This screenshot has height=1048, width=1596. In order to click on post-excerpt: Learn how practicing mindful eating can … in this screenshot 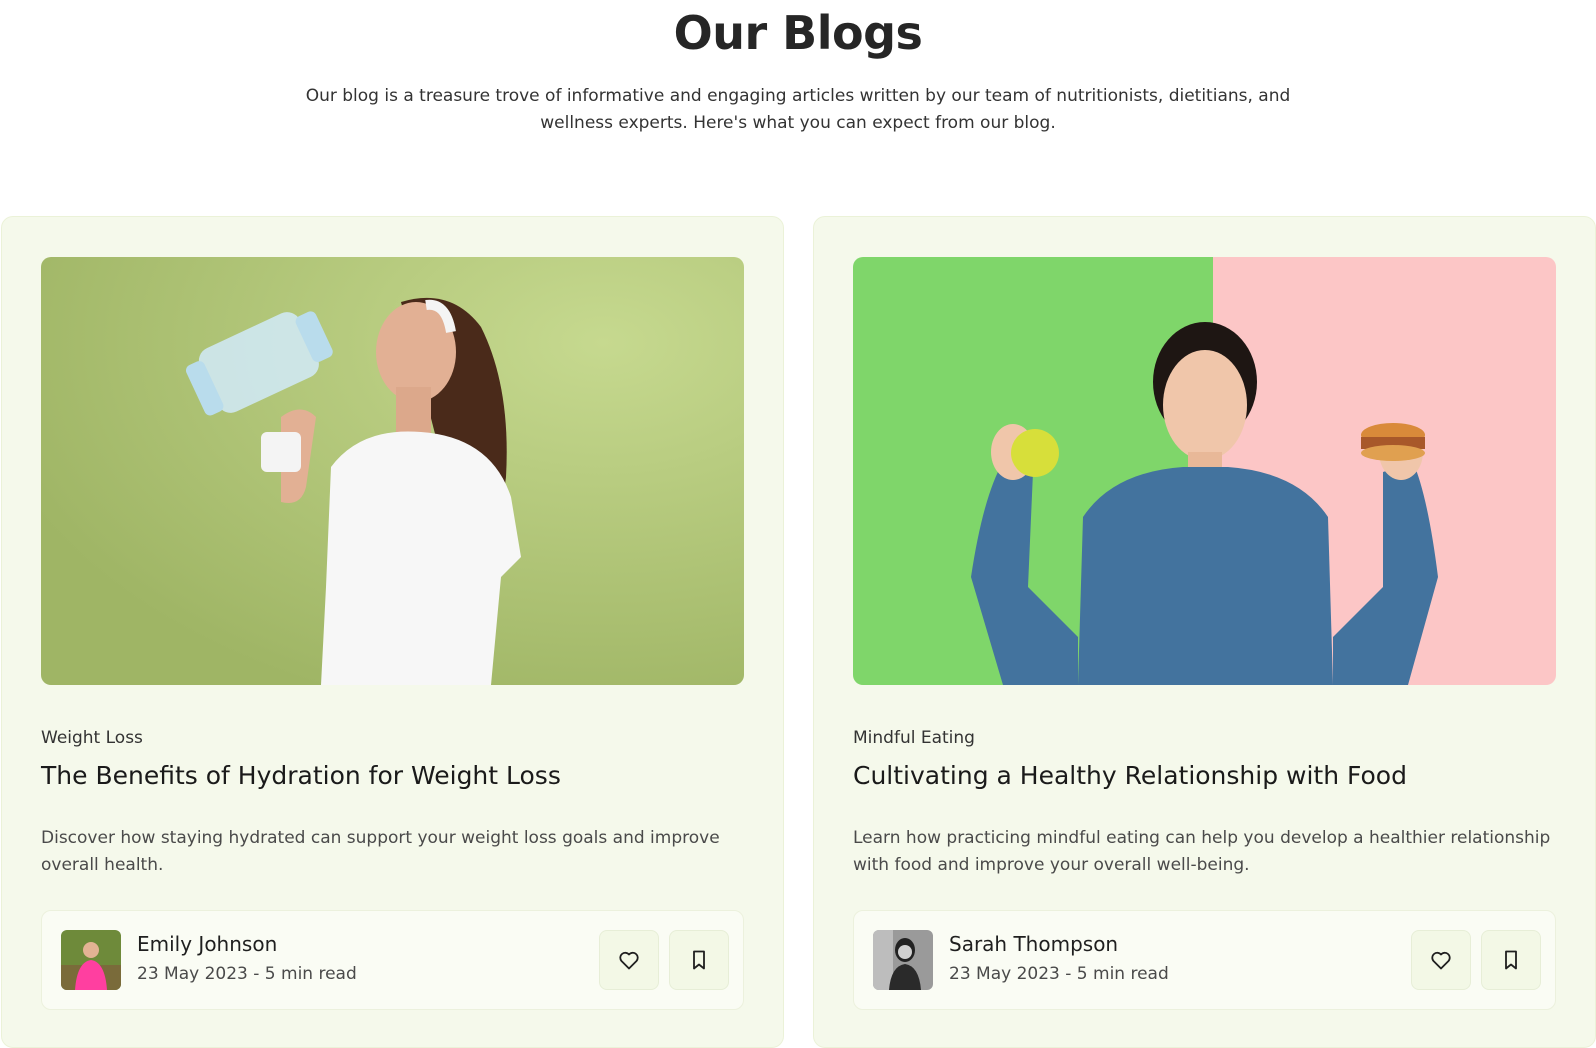, I will do `click(1202, 851)`.